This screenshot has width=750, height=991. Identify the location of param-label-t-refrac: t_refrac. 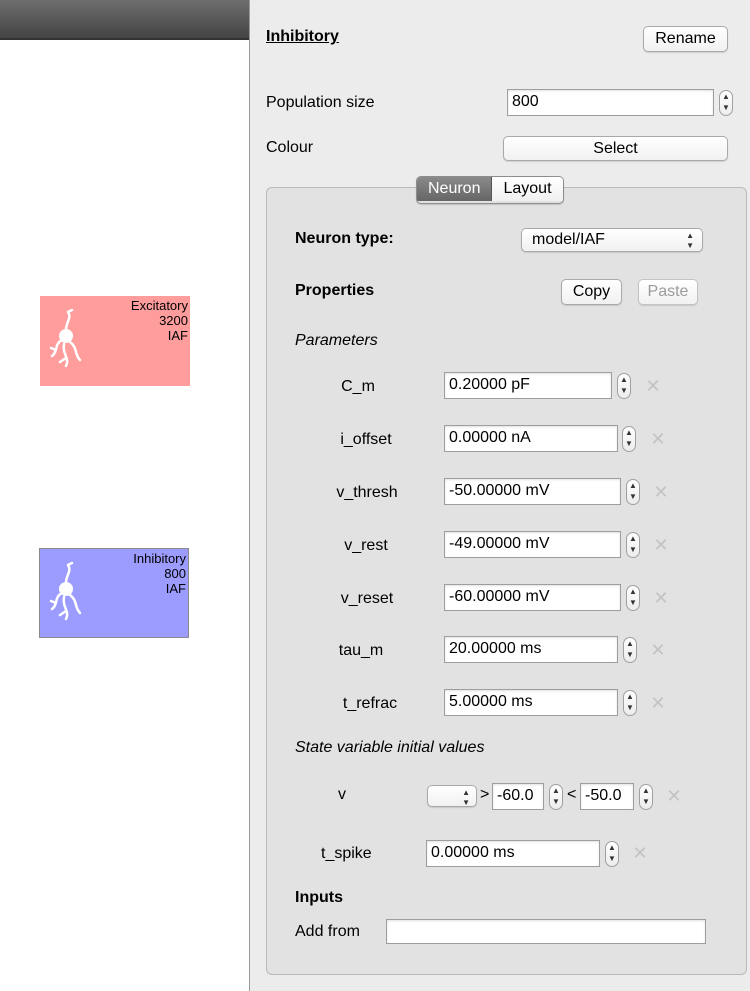
(370, 703).